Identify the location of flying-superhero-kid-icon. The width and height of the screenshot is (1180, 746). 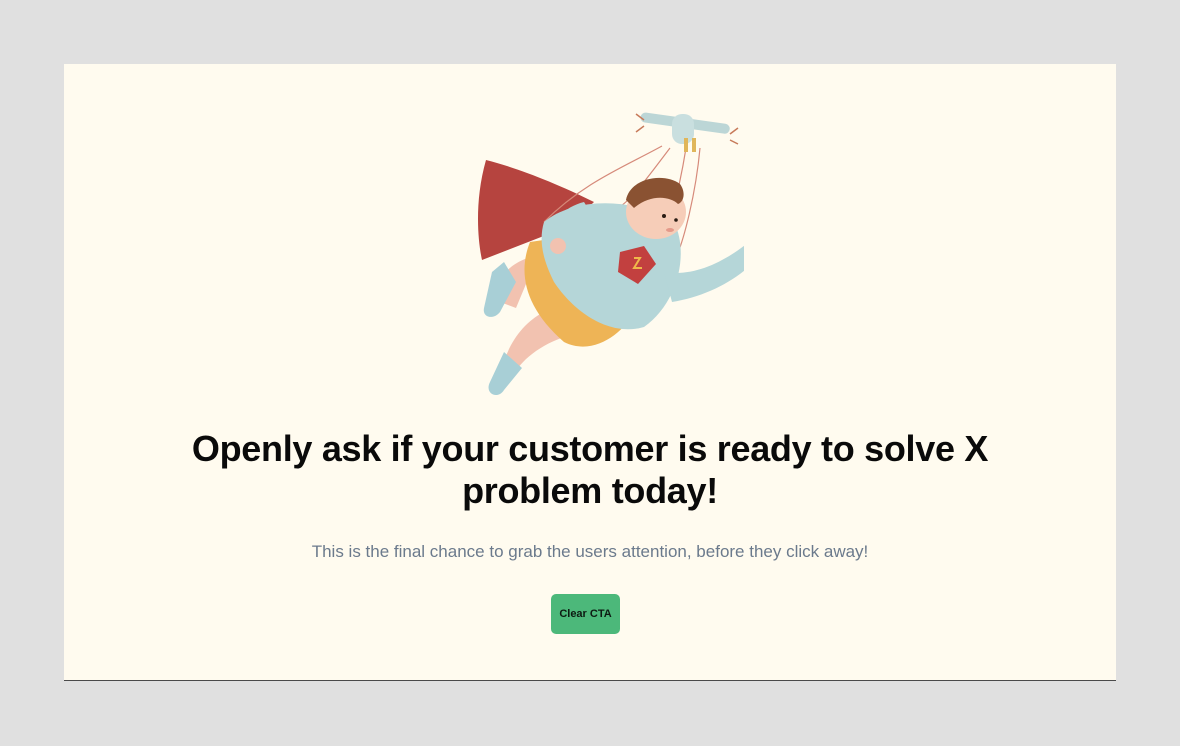
(611, 254).